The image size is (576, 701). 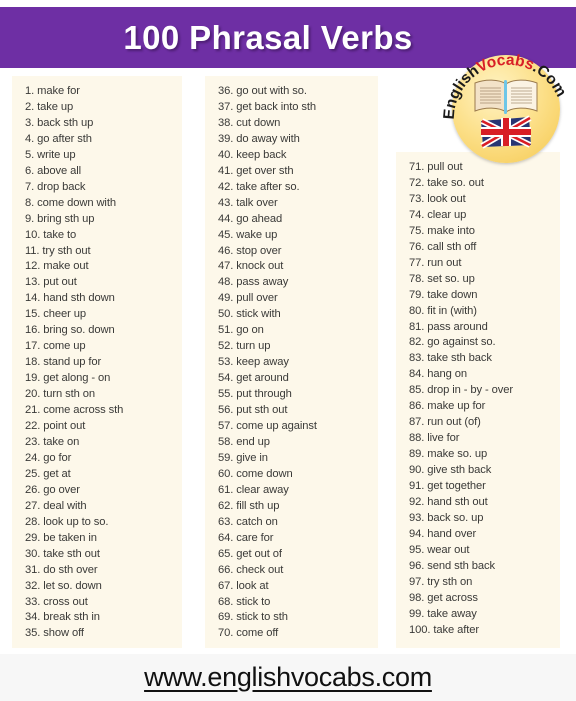 I want to click on website-url: www.englishvocabs.com, so click(x=288, y=677).